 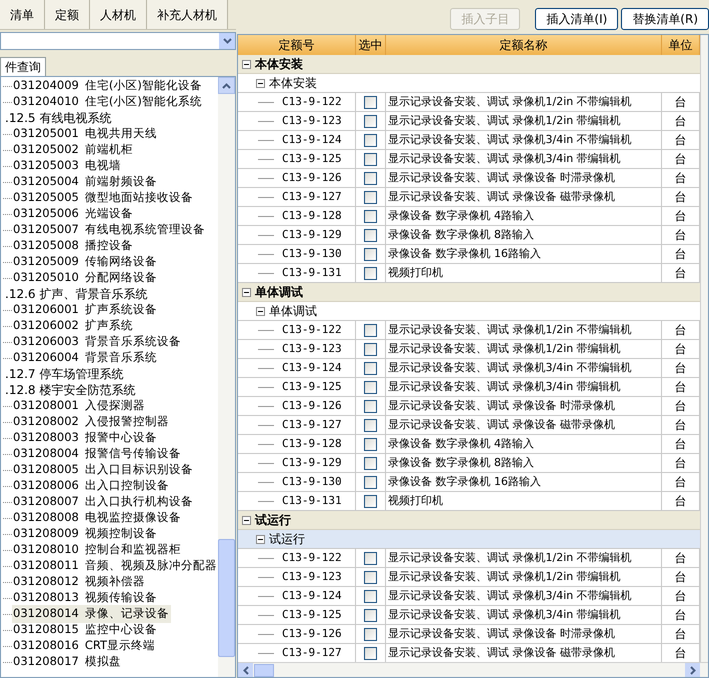 I want to click on quota-code: C13-9-130, so click(x=312, y=482).